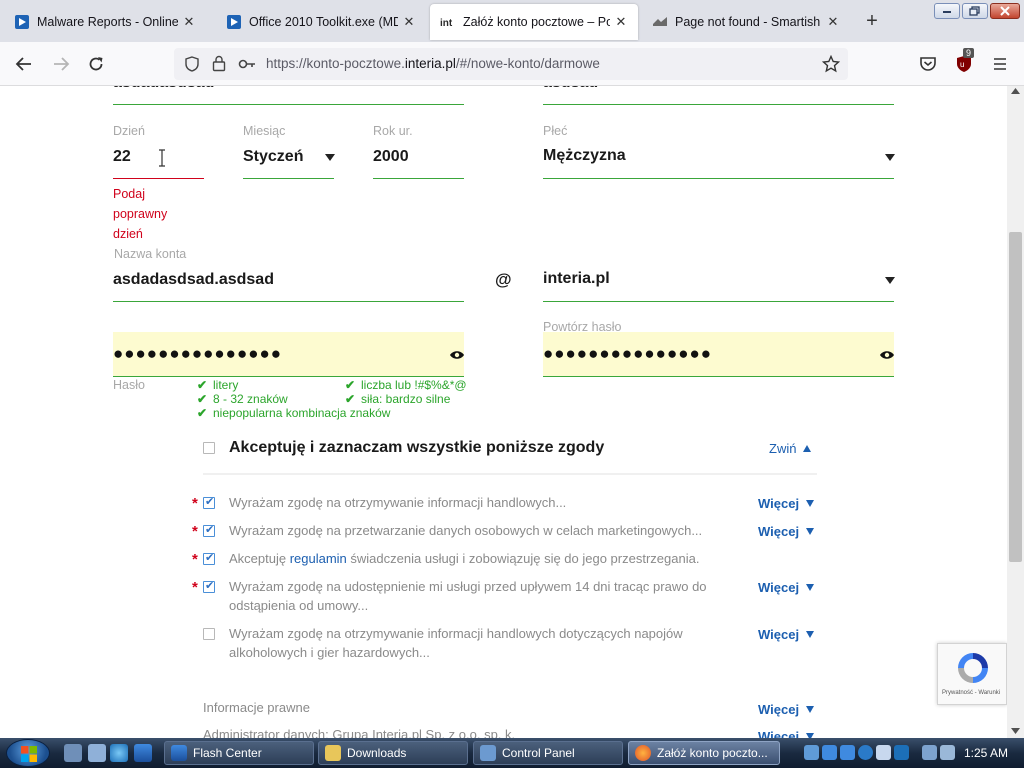 Image resolution: width=1024 pixels, height=768 pixels. Describe the element at coordinates (584, 156) in the screenshot. I see `gender-select: Mężczyzna` at that location.